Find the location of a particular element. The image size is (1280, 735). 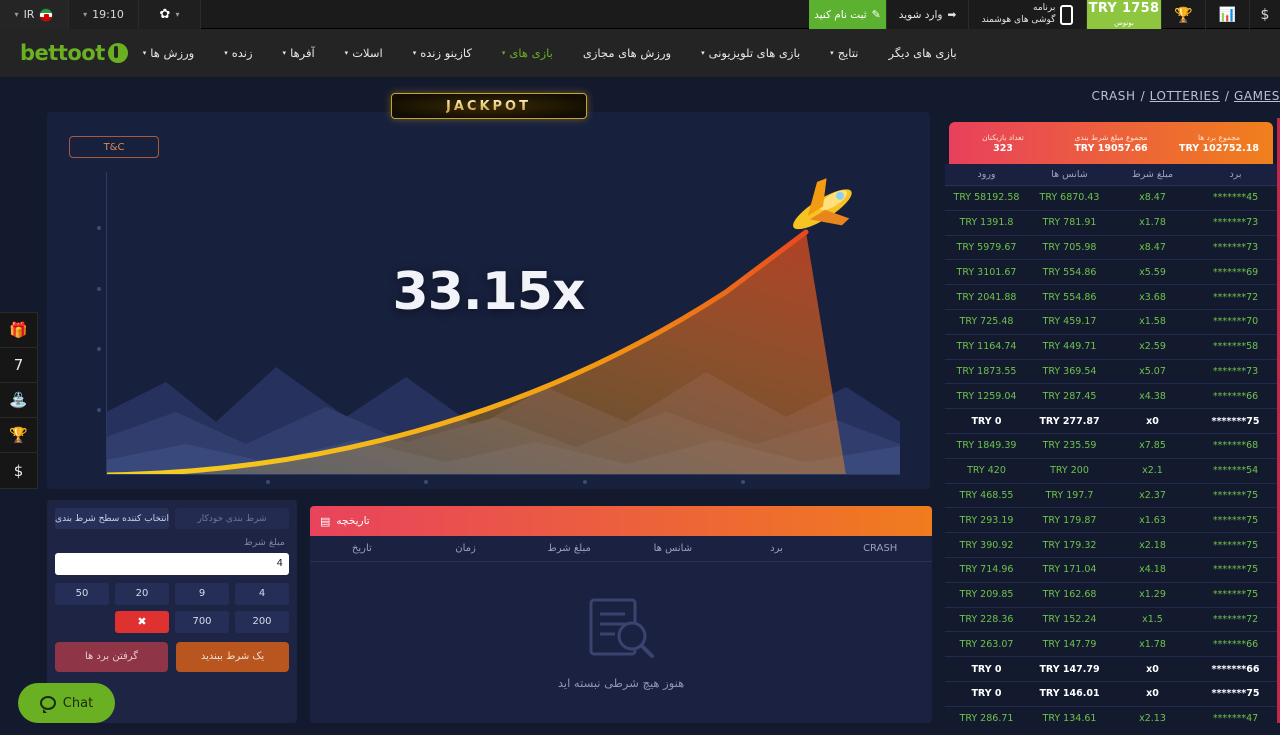

bonus-amount: TRY 1758 is located at coordinates (1124, 8).